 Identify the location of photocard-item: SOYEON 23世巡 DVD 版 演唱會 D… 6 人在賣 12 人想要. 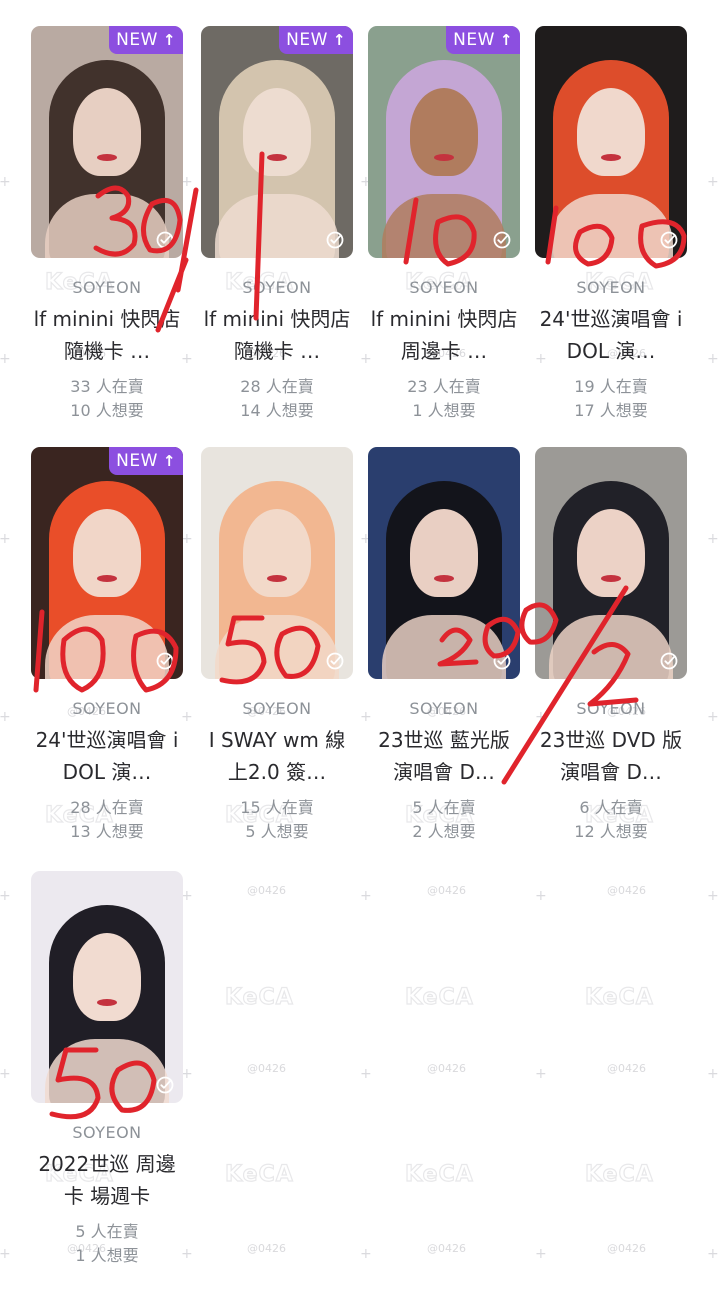
(611, 645).